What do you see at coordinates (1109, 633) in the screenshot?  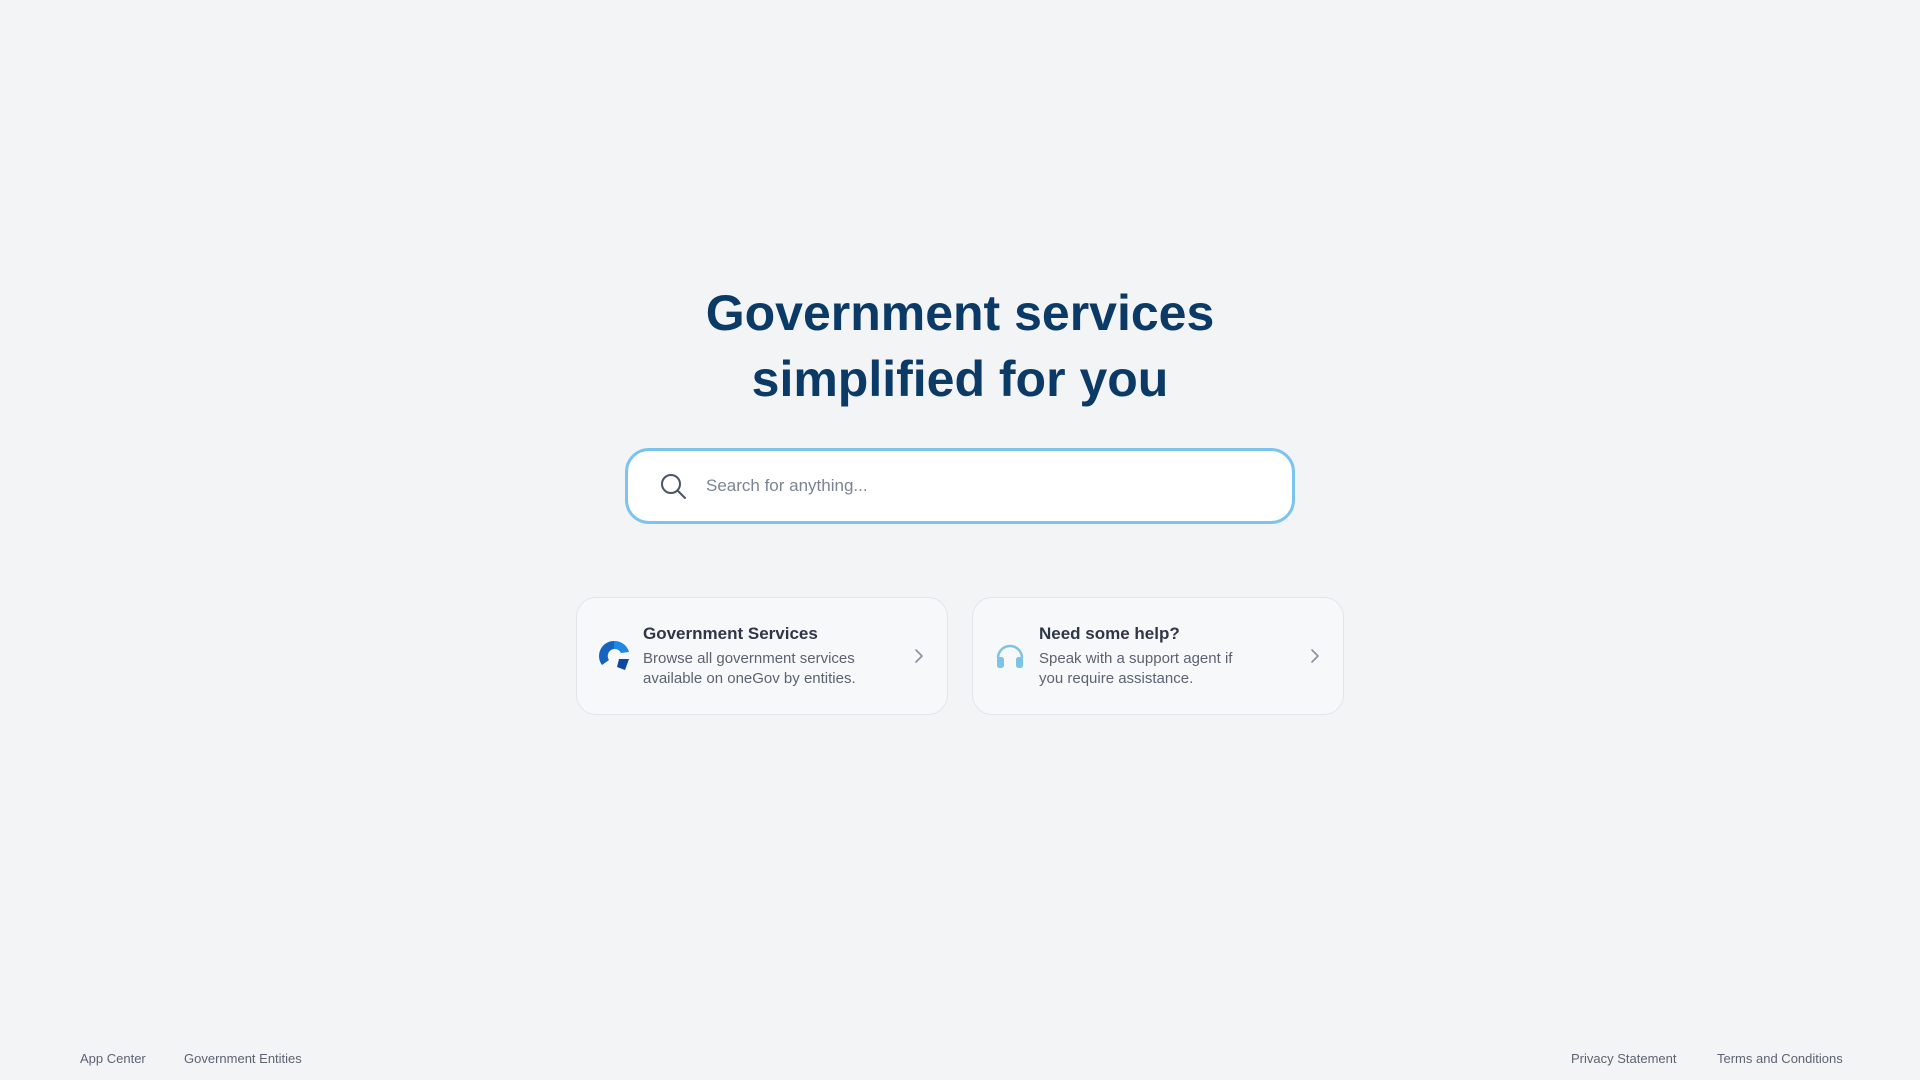 I see `card-title: Need some help?` at bounding box center [1109, 633].